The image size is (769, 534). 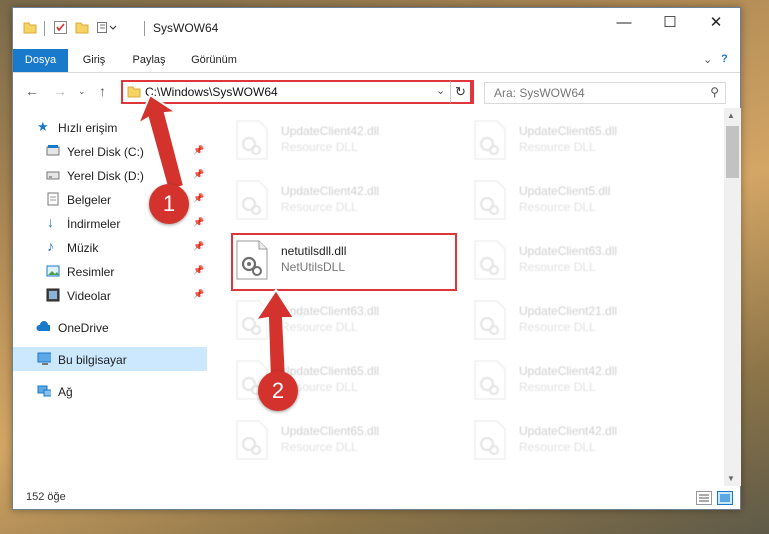 I want to click on callout-badge-2: 2, so click(x=278, y=391).